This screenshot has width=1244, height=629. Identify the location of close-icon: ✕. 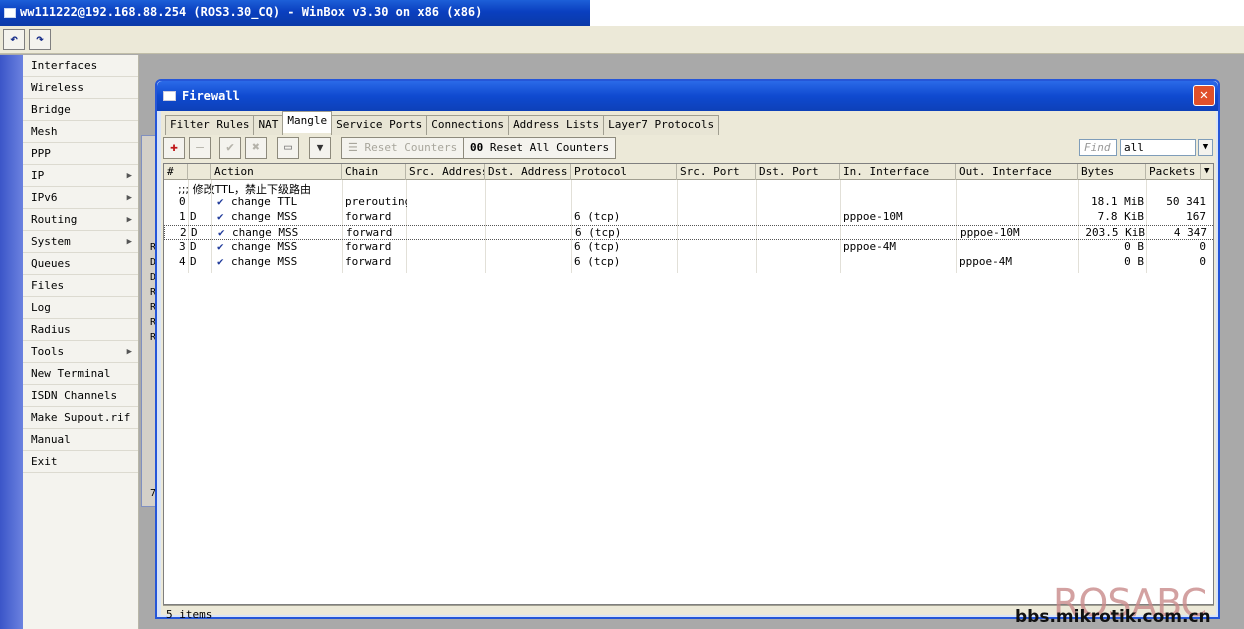
(1204, 95).